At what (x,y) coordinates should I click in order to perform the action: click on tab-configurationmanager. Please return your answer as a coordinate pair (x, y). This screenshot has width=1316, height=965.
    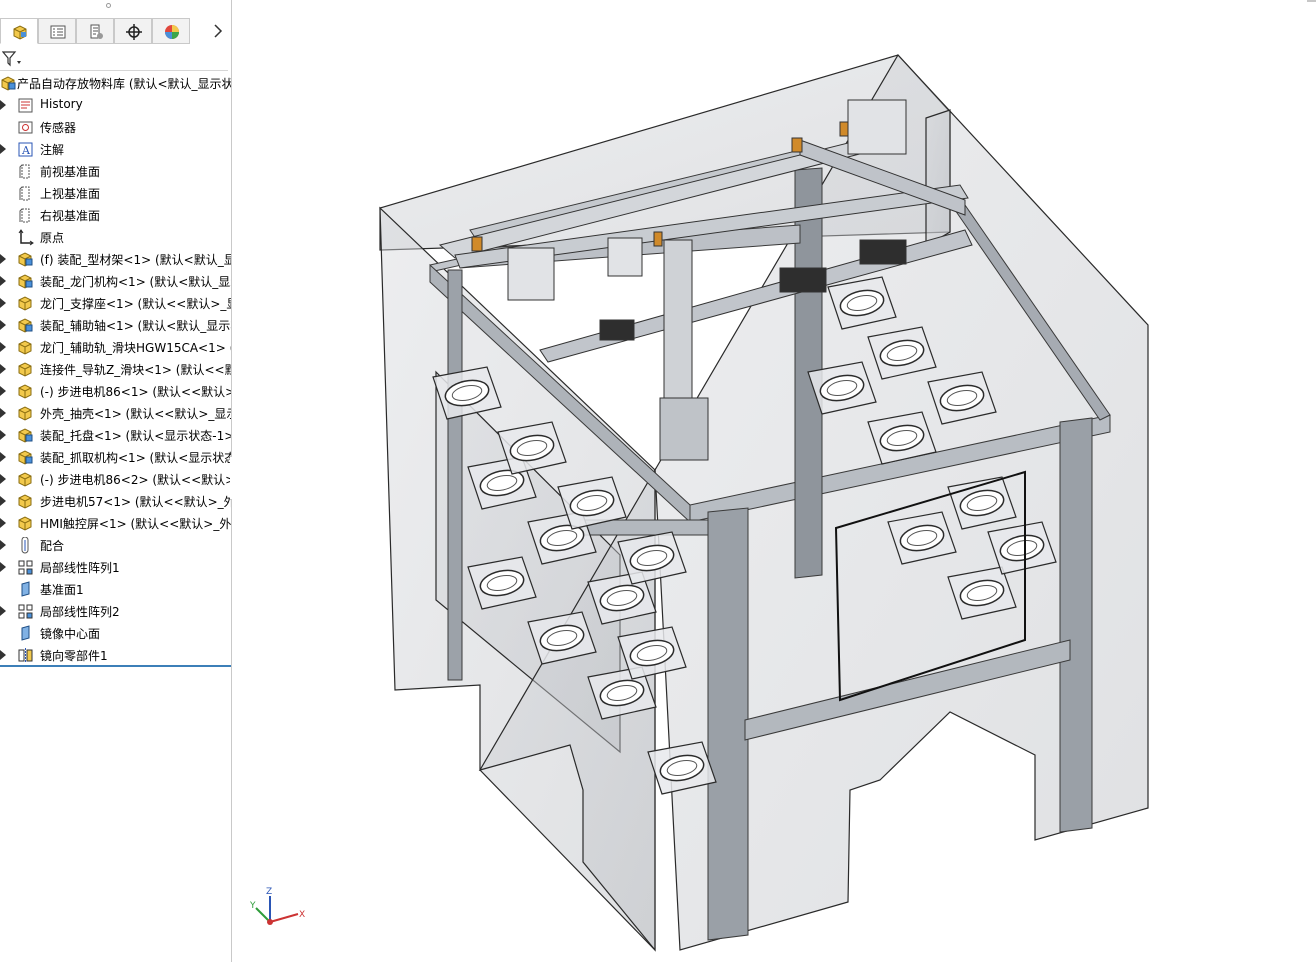
    Looking at the image, I should click on (95, 31).